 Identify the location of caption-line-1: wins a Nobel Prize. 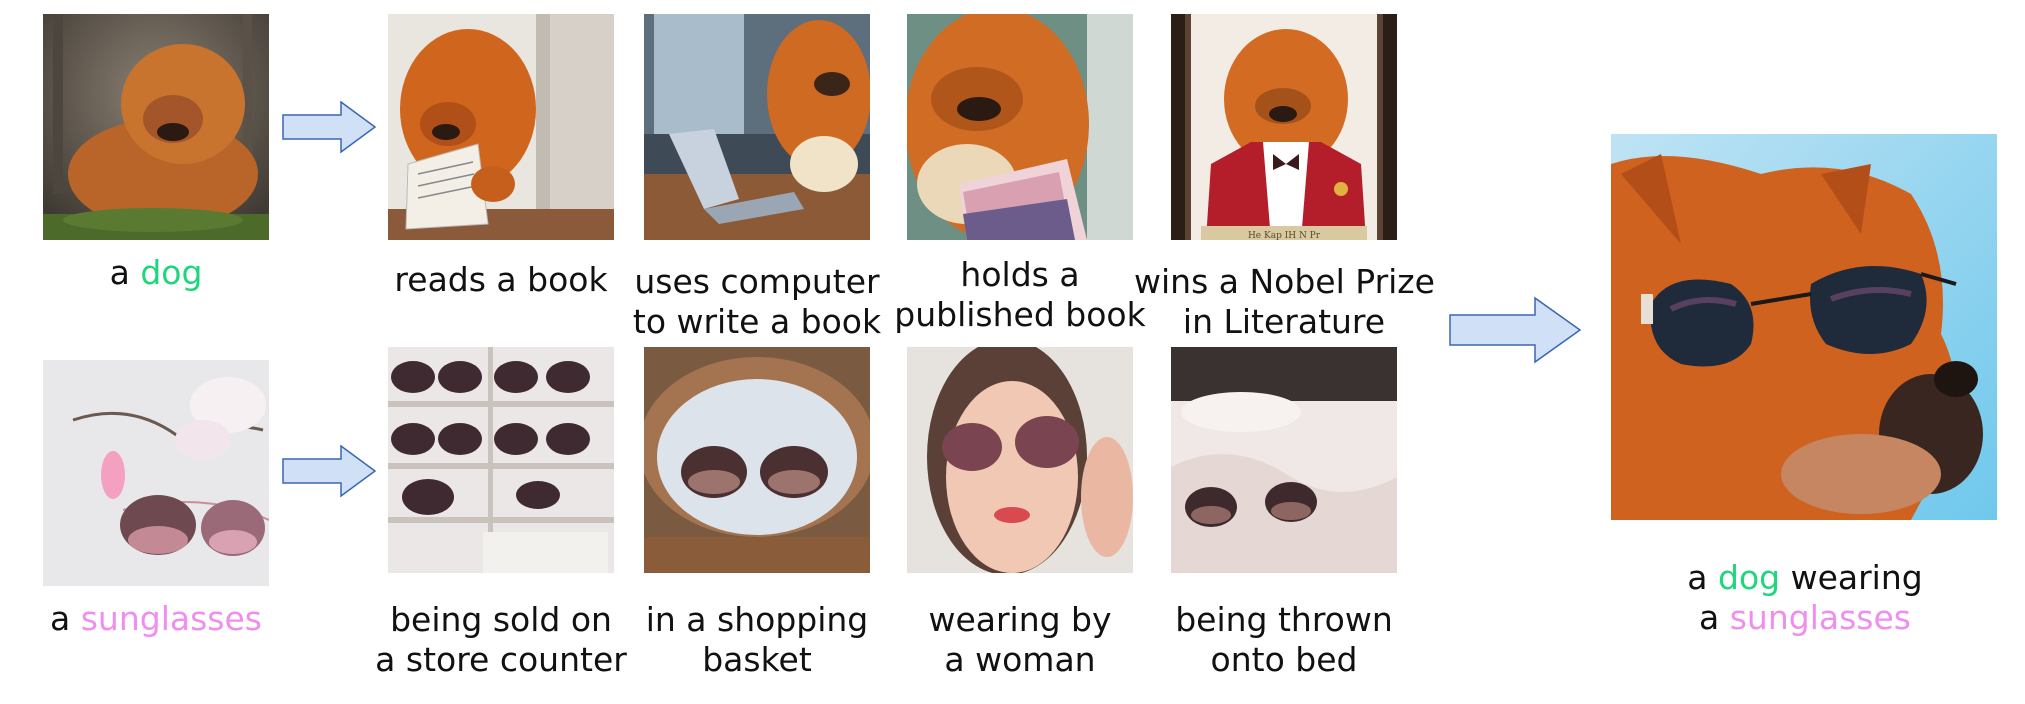
(1284, 281).